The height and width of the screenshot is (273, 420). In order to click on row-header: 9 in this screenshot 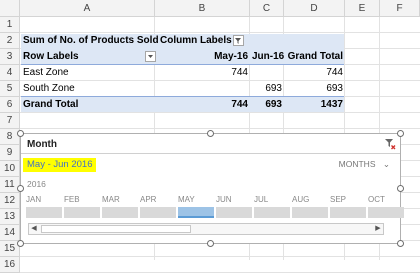, I will do `click(10, 153)`.